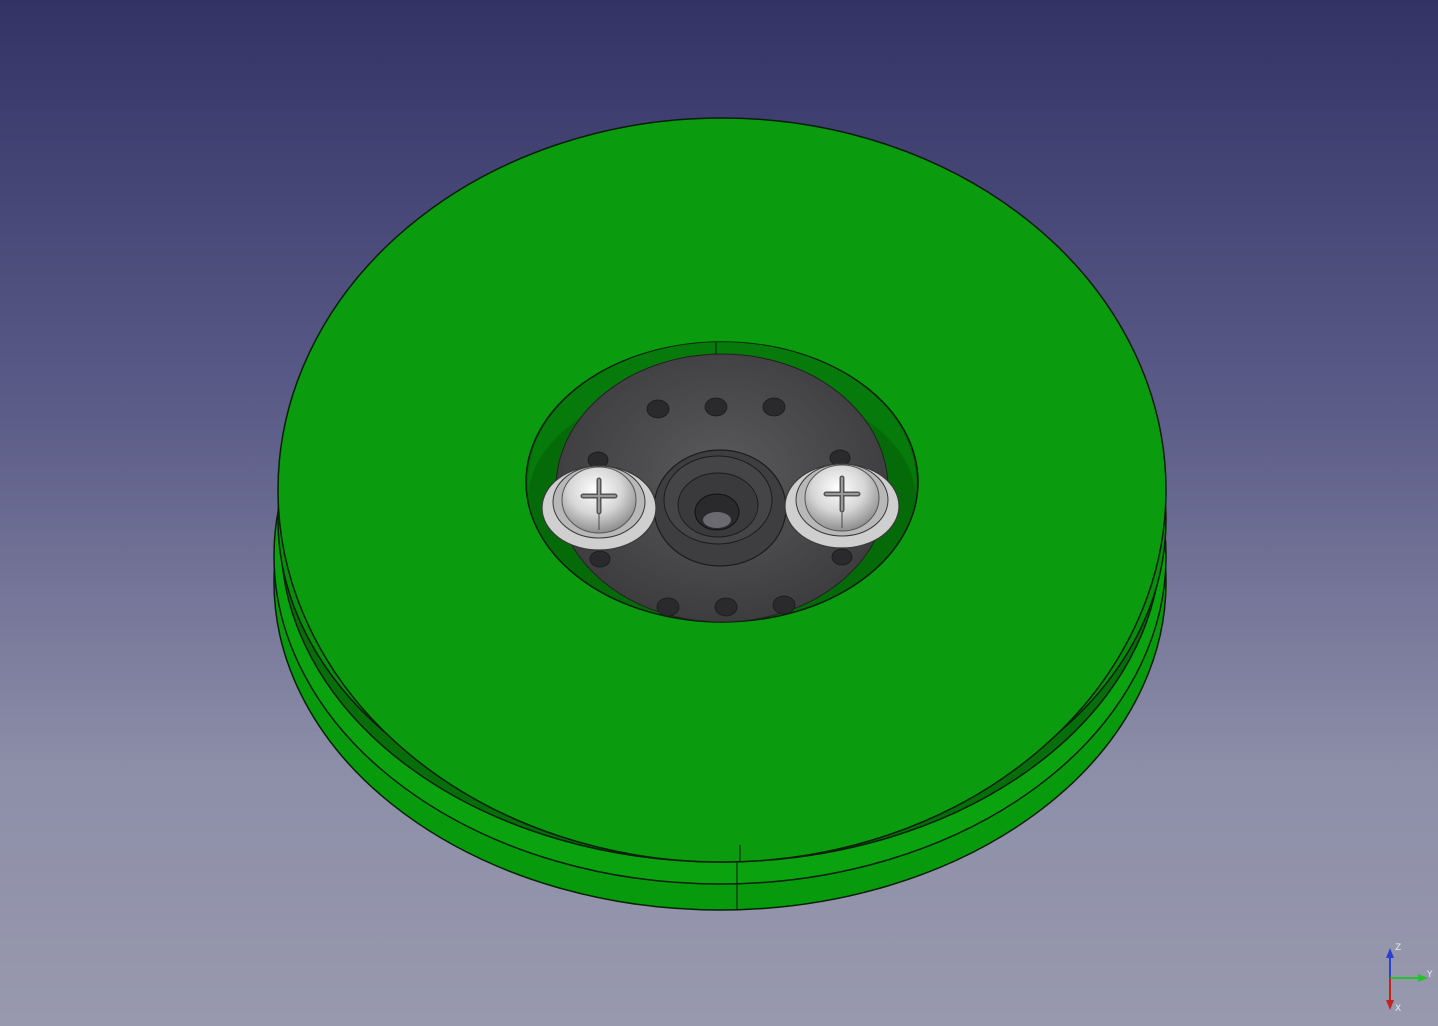  What do you see at coordinates (720, 508) in the screenshot?
I see `horn-hub` at bounding box center [720, 508].